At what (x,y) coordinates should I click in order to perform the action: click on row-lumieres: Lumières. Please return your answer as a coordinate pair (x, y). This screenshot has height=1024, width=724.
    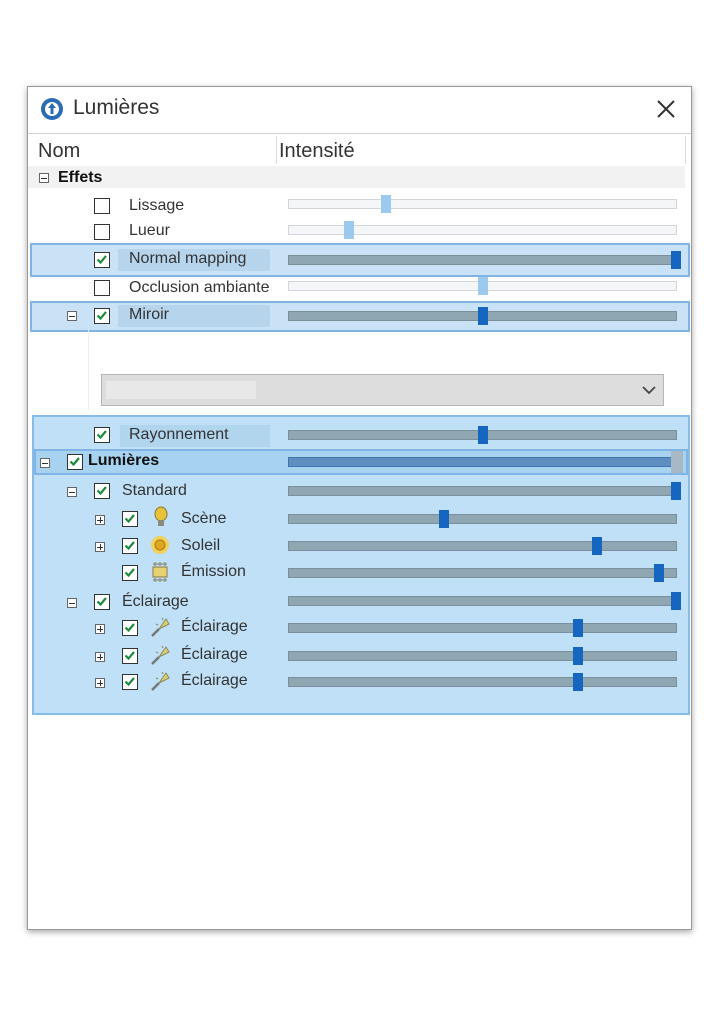
    Looking at the image, I should click on (359, 463).